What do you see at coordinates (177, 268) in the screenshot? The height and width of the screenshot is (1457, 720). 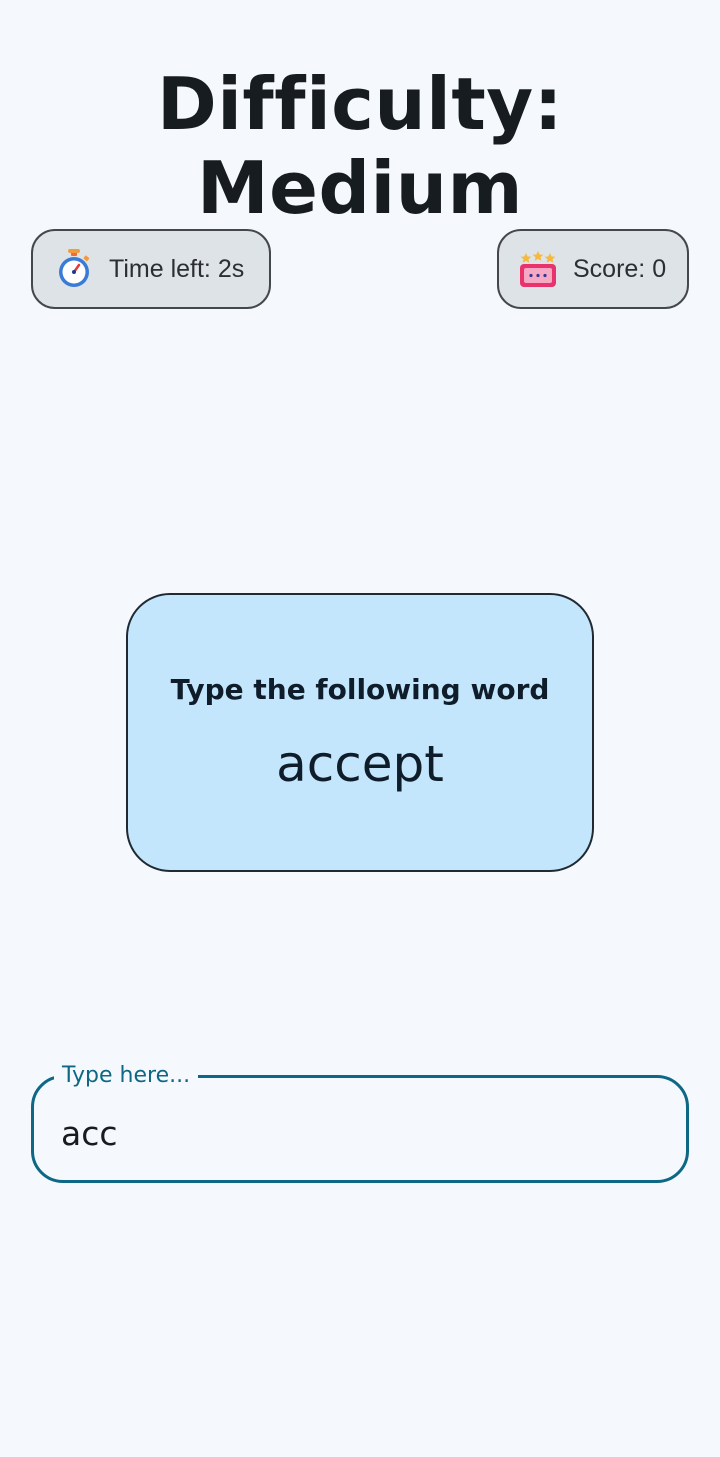 I see `time-left-label: Time left: 2s` at bounding box center [177, 268].